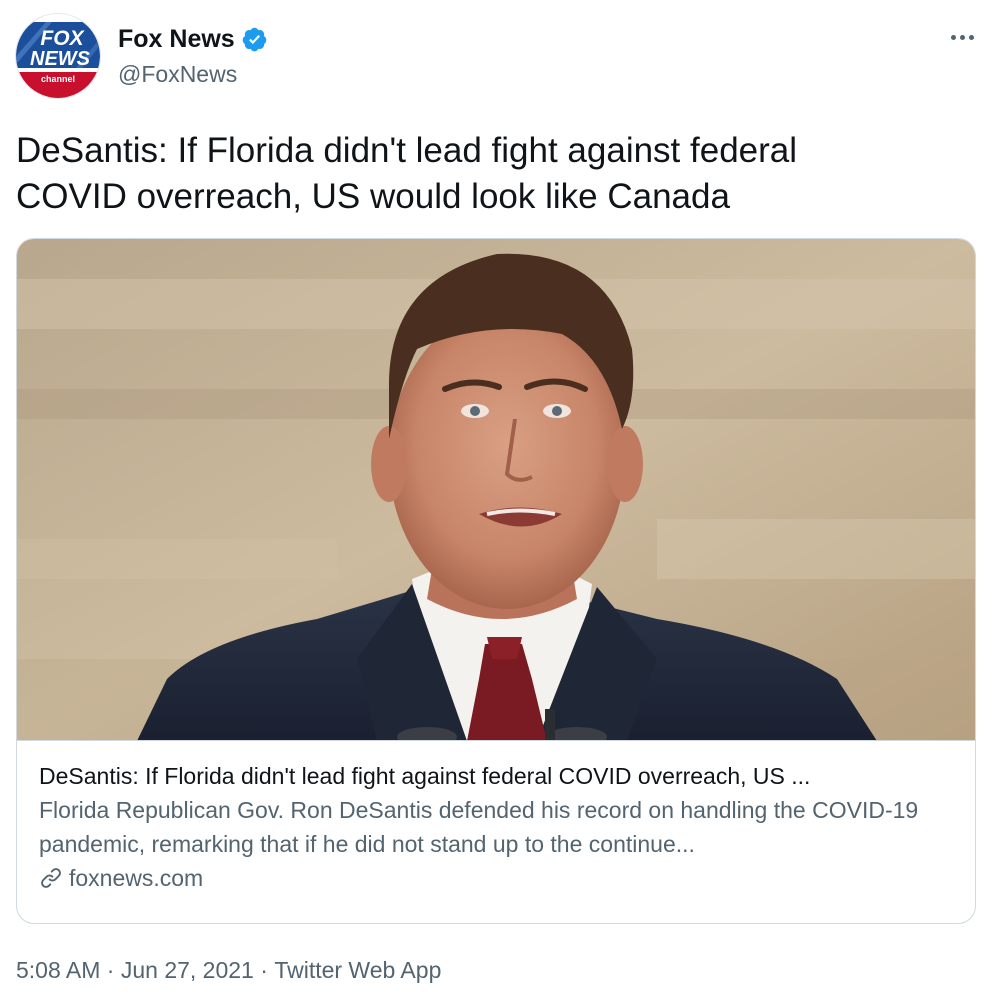  I want to click on author-avatar: FOX NEWS channel, so click(58, 56).